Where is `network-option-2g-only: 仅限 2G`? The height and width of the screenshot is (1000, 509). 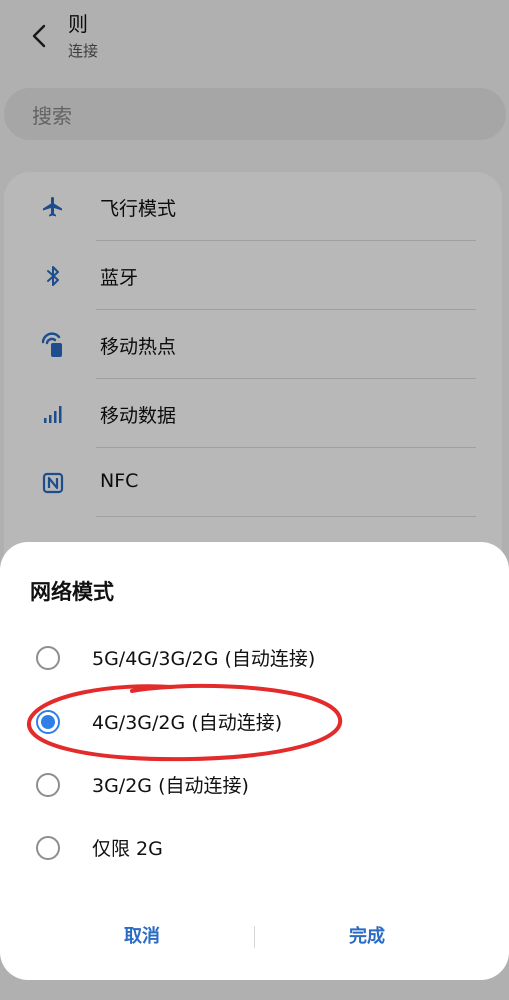 network-option-2g-only: 仅限 2G is located at coordinates (254, 850).